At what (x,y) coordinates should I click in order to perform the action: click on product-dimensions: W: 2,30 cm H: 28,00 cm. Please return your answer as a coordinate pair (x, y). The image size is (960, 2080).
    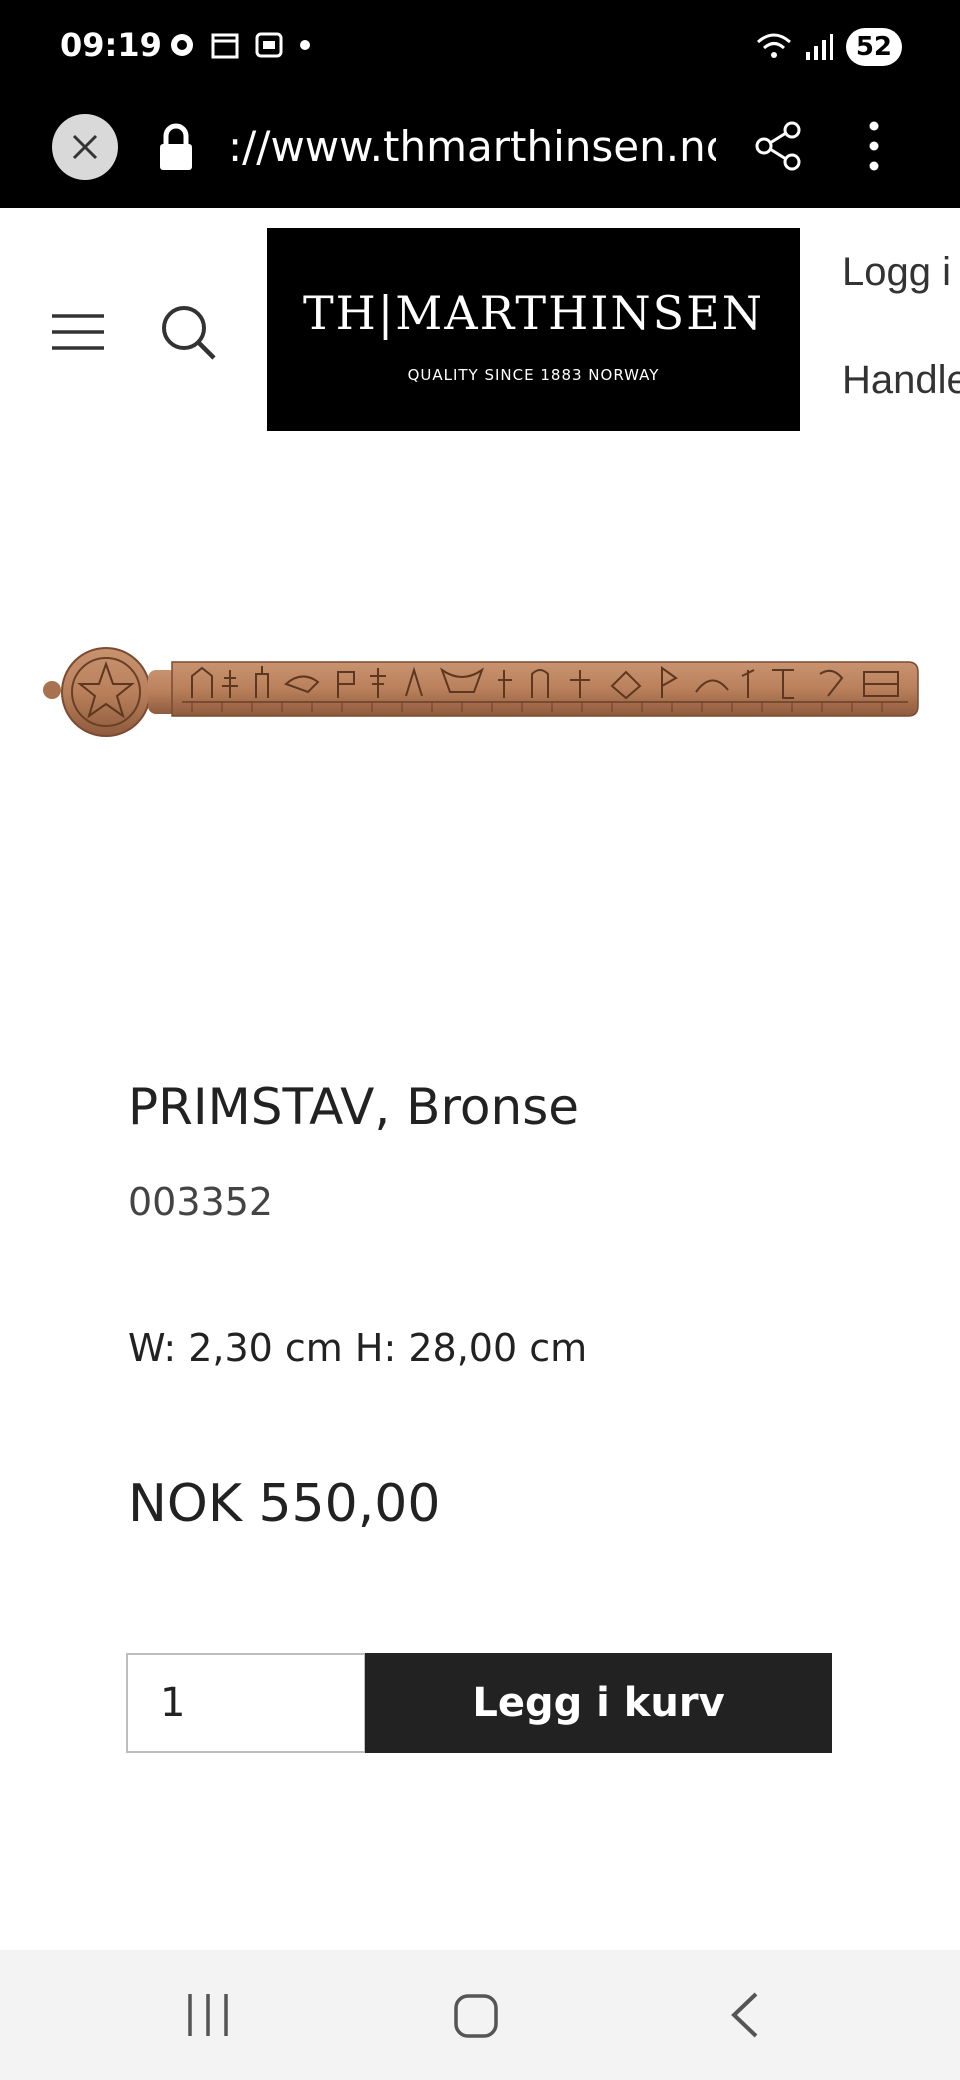
    Looking at the image, I should click on (358, 1348).